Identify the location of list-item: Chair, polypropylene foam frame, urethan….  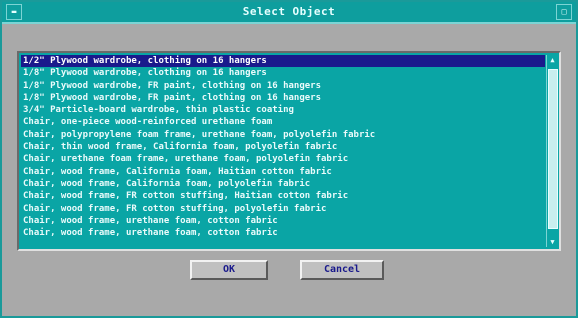
(283, 135).